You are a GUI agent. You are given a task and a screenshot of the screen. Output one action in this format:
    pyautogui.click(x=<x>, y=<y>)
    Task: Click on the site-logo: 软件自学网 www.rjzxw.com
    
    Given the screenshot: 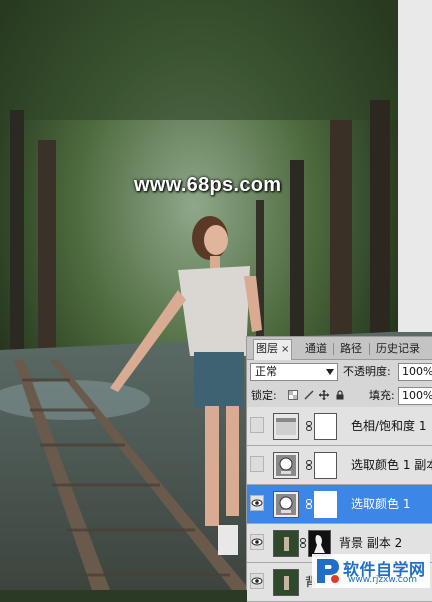 What is the action you would take?
    pyautogui.click(x=371, y=571)
    